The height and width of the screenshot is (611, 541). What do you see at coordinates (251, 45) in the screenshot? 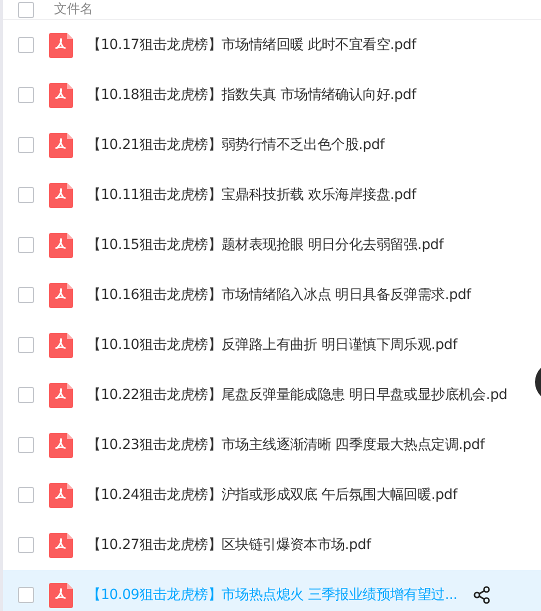
I see `file-name: 【10.17狙击龙虎榜】市场情绪回暖 此时不宜看空.pdf` at bounding box center [251, 45].